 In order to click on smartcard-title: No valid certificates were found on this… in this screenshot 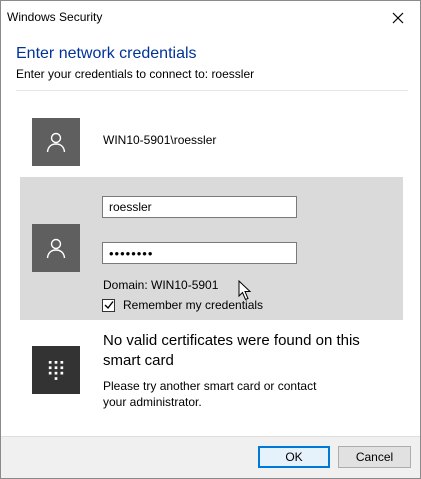, I will do `click(233, 351)`.